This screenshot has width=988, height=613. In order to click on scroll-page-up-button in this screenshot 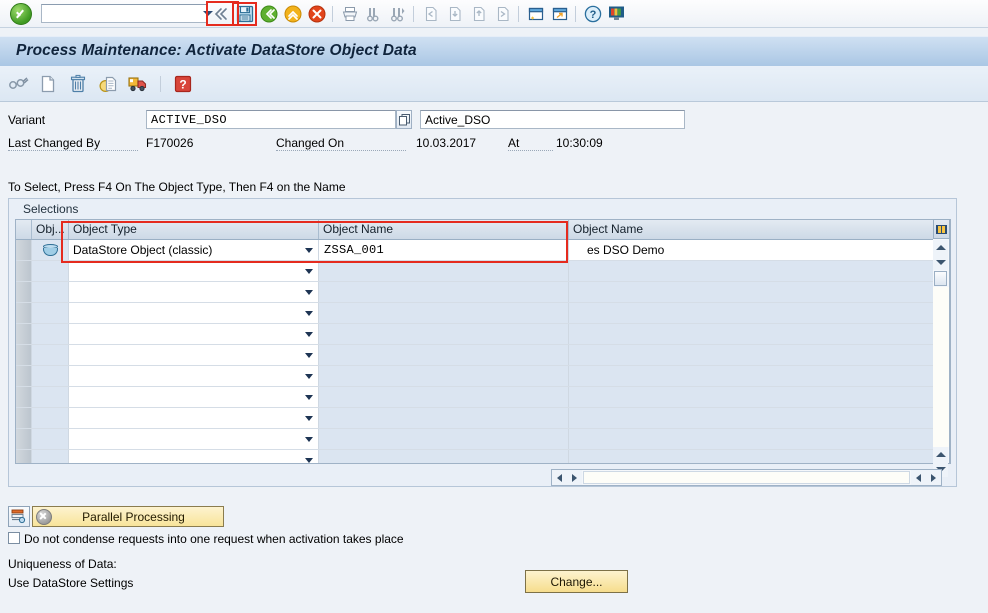, I will do `click(940, 454)`.